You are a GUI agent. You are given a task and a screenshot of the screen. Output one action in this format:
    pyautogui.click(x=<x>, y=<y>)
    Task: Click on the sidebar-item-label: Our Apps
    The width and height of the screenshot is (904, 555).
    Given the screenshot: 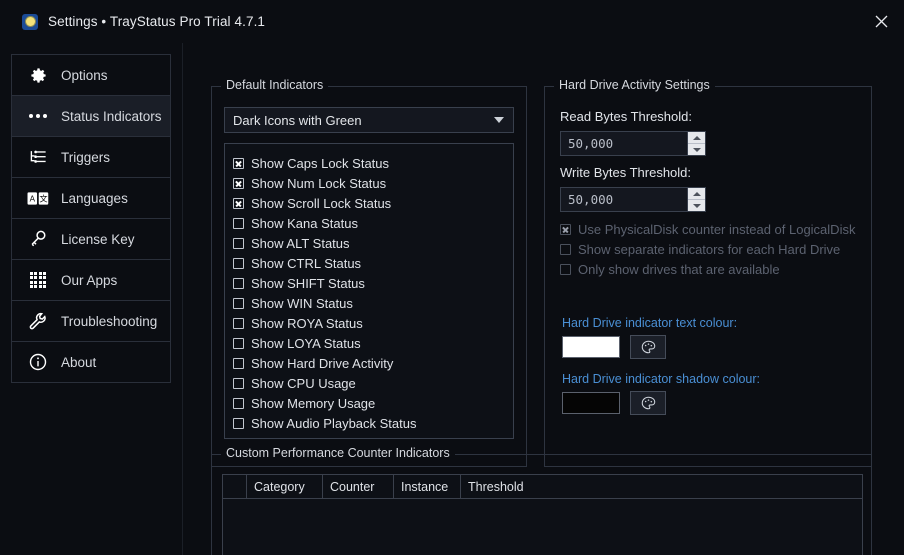 What is the action you would take?
    pyautogui.click(x=89, y=280)
    